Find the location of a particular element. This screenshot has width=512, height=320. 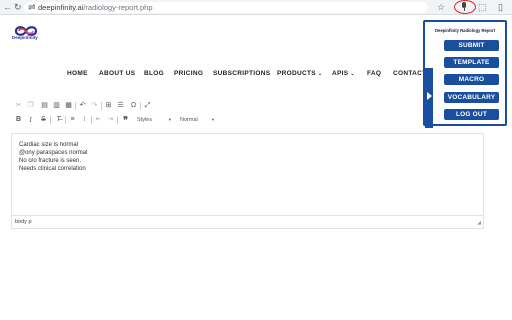

editor-line: @ony paraspaces normal is located at coordinates (53, 153).